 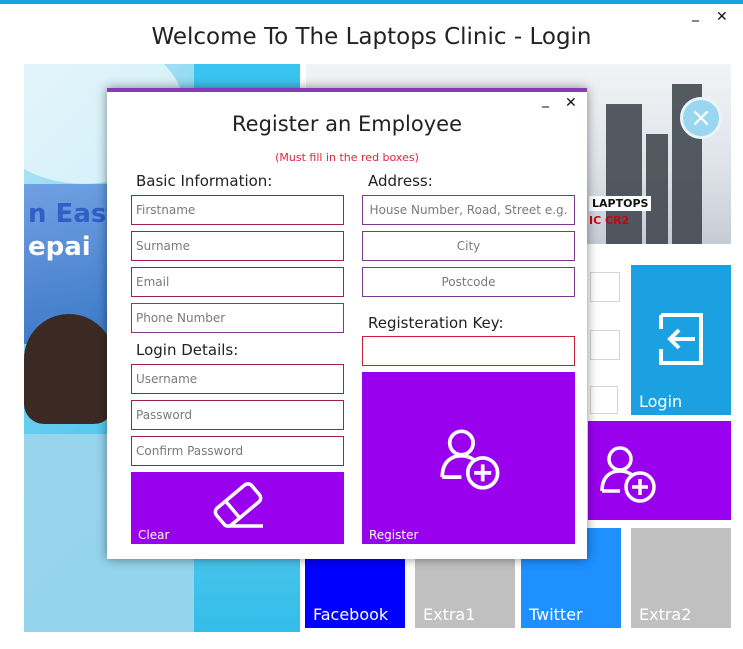 What do you see at coordinates (237, 379) in the screenshot?
I see `username-field` at bounding box center [237, 379].